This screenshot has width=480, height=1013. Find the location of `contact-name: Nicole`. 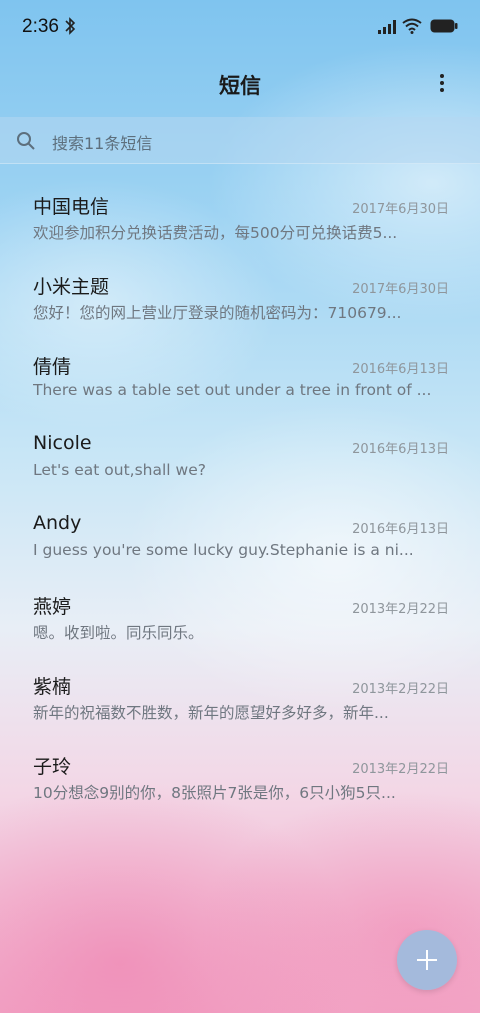

contact-name: Nicole is located at coordinates (62, 443).